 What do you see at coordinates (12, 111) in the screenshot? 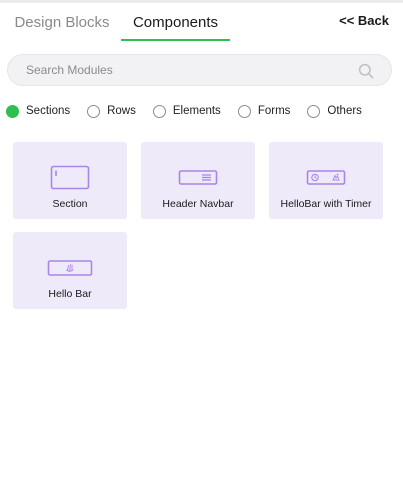
I see `radio-sections` at bounding box center [12, 111].